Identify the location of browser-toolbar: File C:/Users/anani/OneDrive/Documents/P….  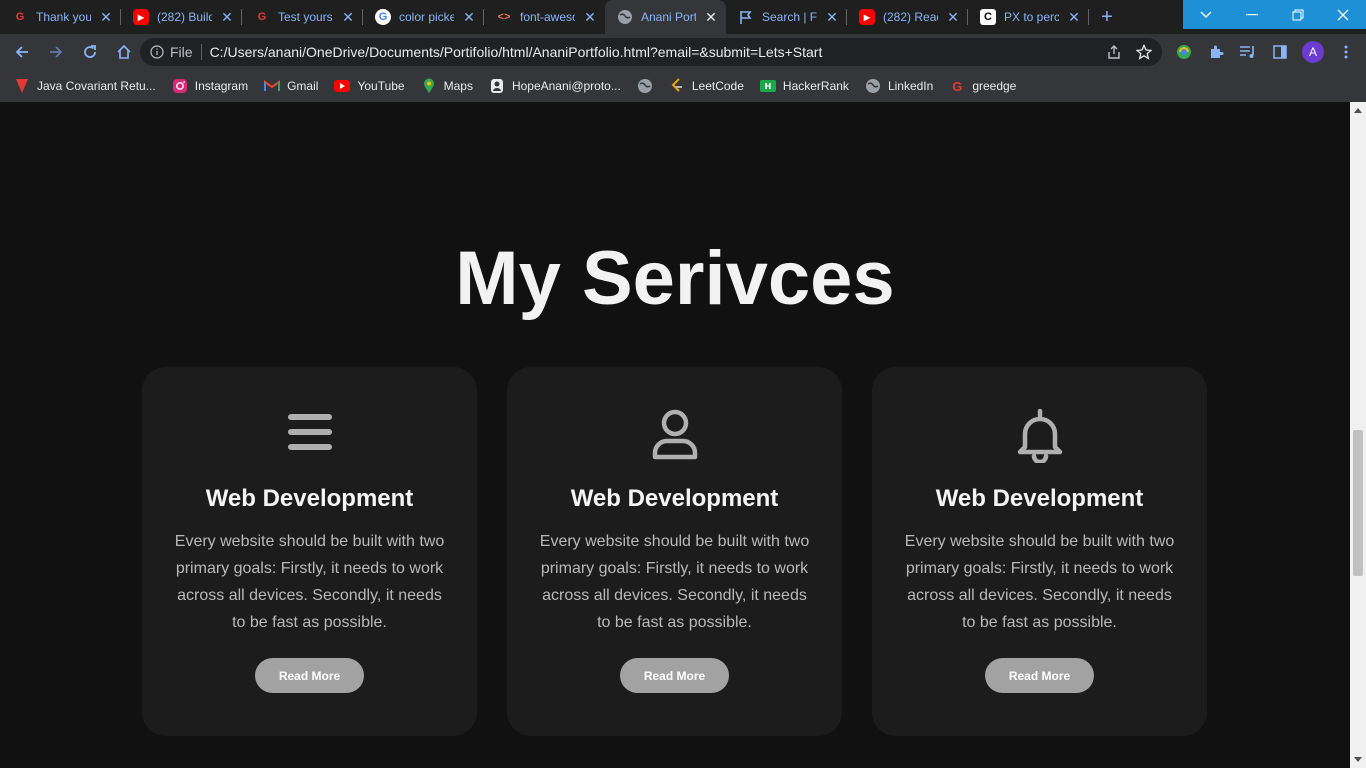
(683, 52).